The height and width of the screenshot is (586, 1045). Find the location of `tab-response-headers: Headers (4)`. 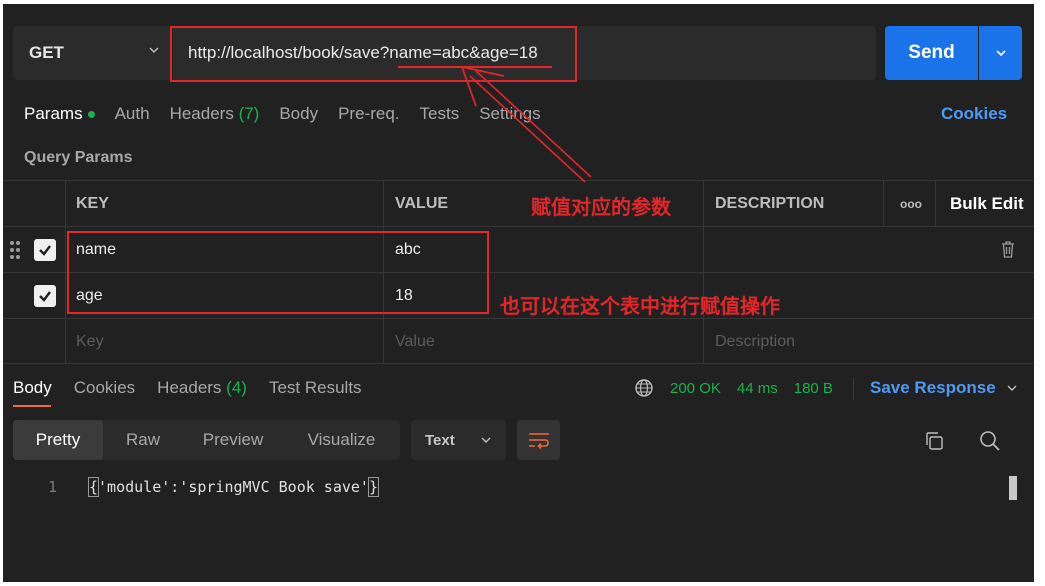

tab-response-headers: Headers (4) is located at coordinates (202, 388).